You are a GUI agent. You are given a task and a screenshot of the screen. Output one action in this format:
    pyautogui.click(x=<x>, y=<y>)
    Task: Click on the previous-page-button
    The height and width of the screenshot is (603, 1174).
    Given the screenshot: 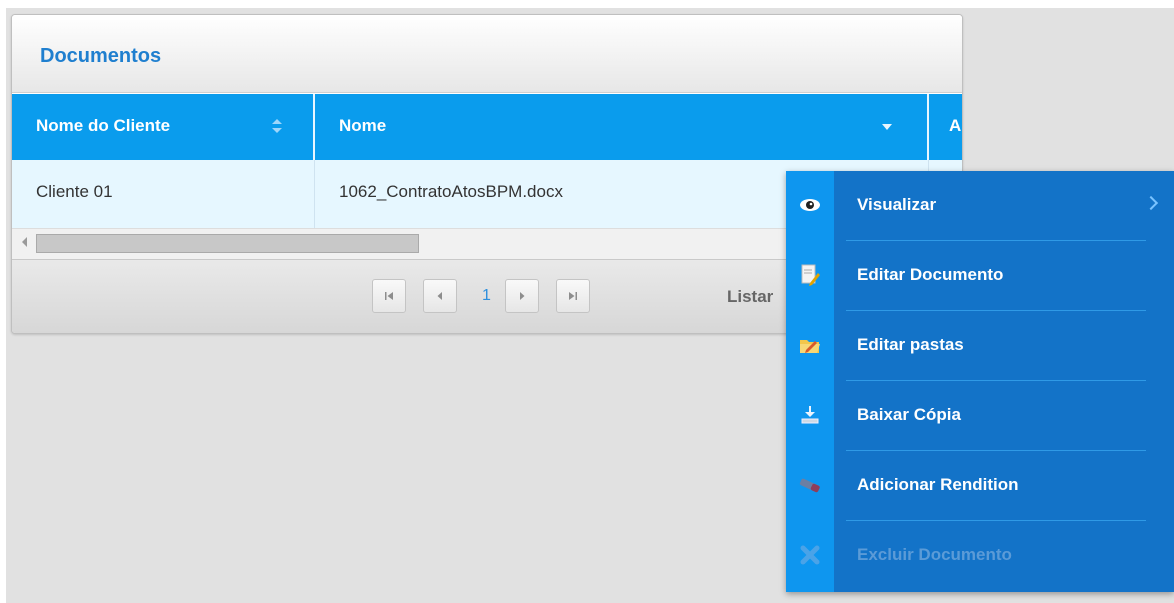 What is the action you would take?
    pyautogui.click(x=440, y=296)
    